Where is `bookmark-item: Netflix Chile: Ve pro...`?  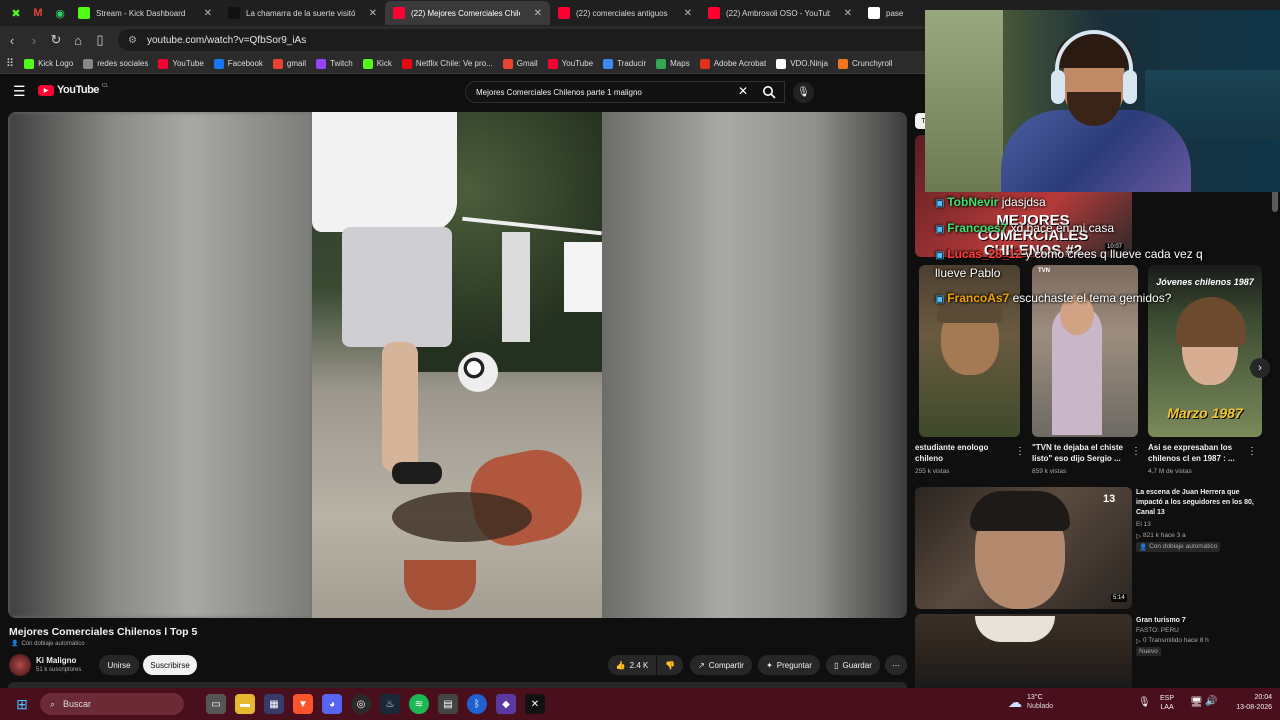 bookmark-item: Netflix Chile: Ve pro... is located at coordinates (447, 63).